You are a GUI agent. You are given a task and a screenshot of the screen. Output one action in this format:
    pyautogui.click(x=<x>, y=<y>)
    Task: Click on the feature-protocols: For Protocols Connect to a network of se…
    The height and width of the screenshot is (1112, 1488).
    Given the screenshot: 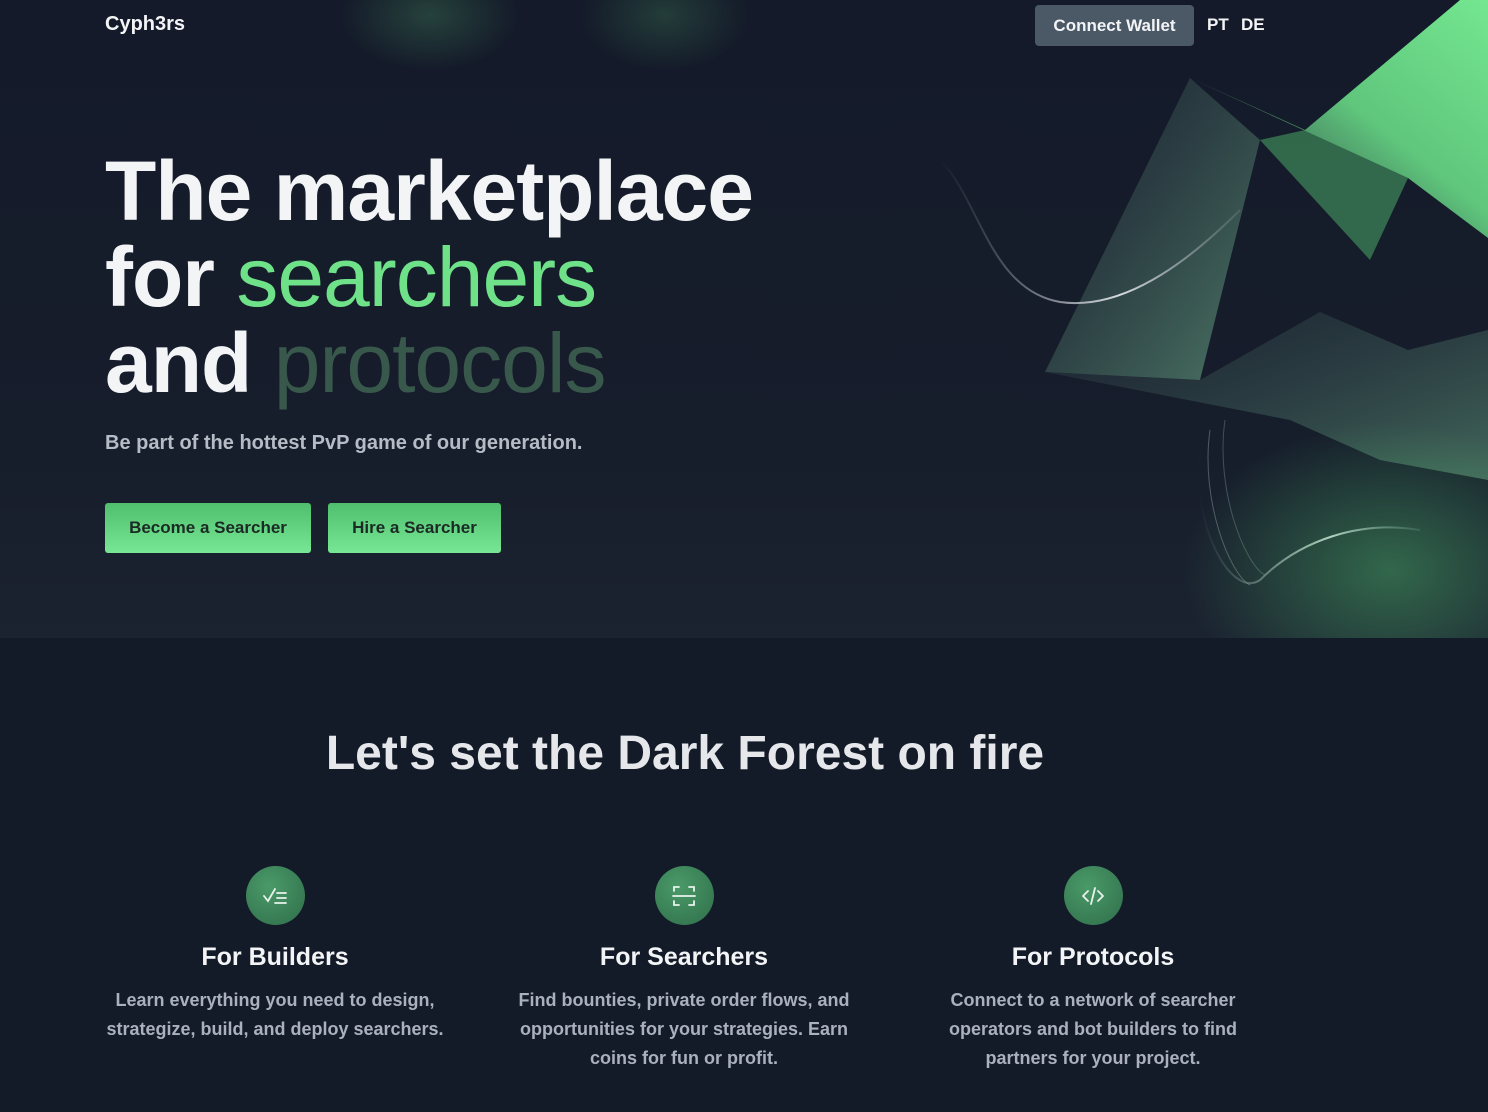 What is the action you would take?
    pyautogui.click(x=1093, y=969)
    